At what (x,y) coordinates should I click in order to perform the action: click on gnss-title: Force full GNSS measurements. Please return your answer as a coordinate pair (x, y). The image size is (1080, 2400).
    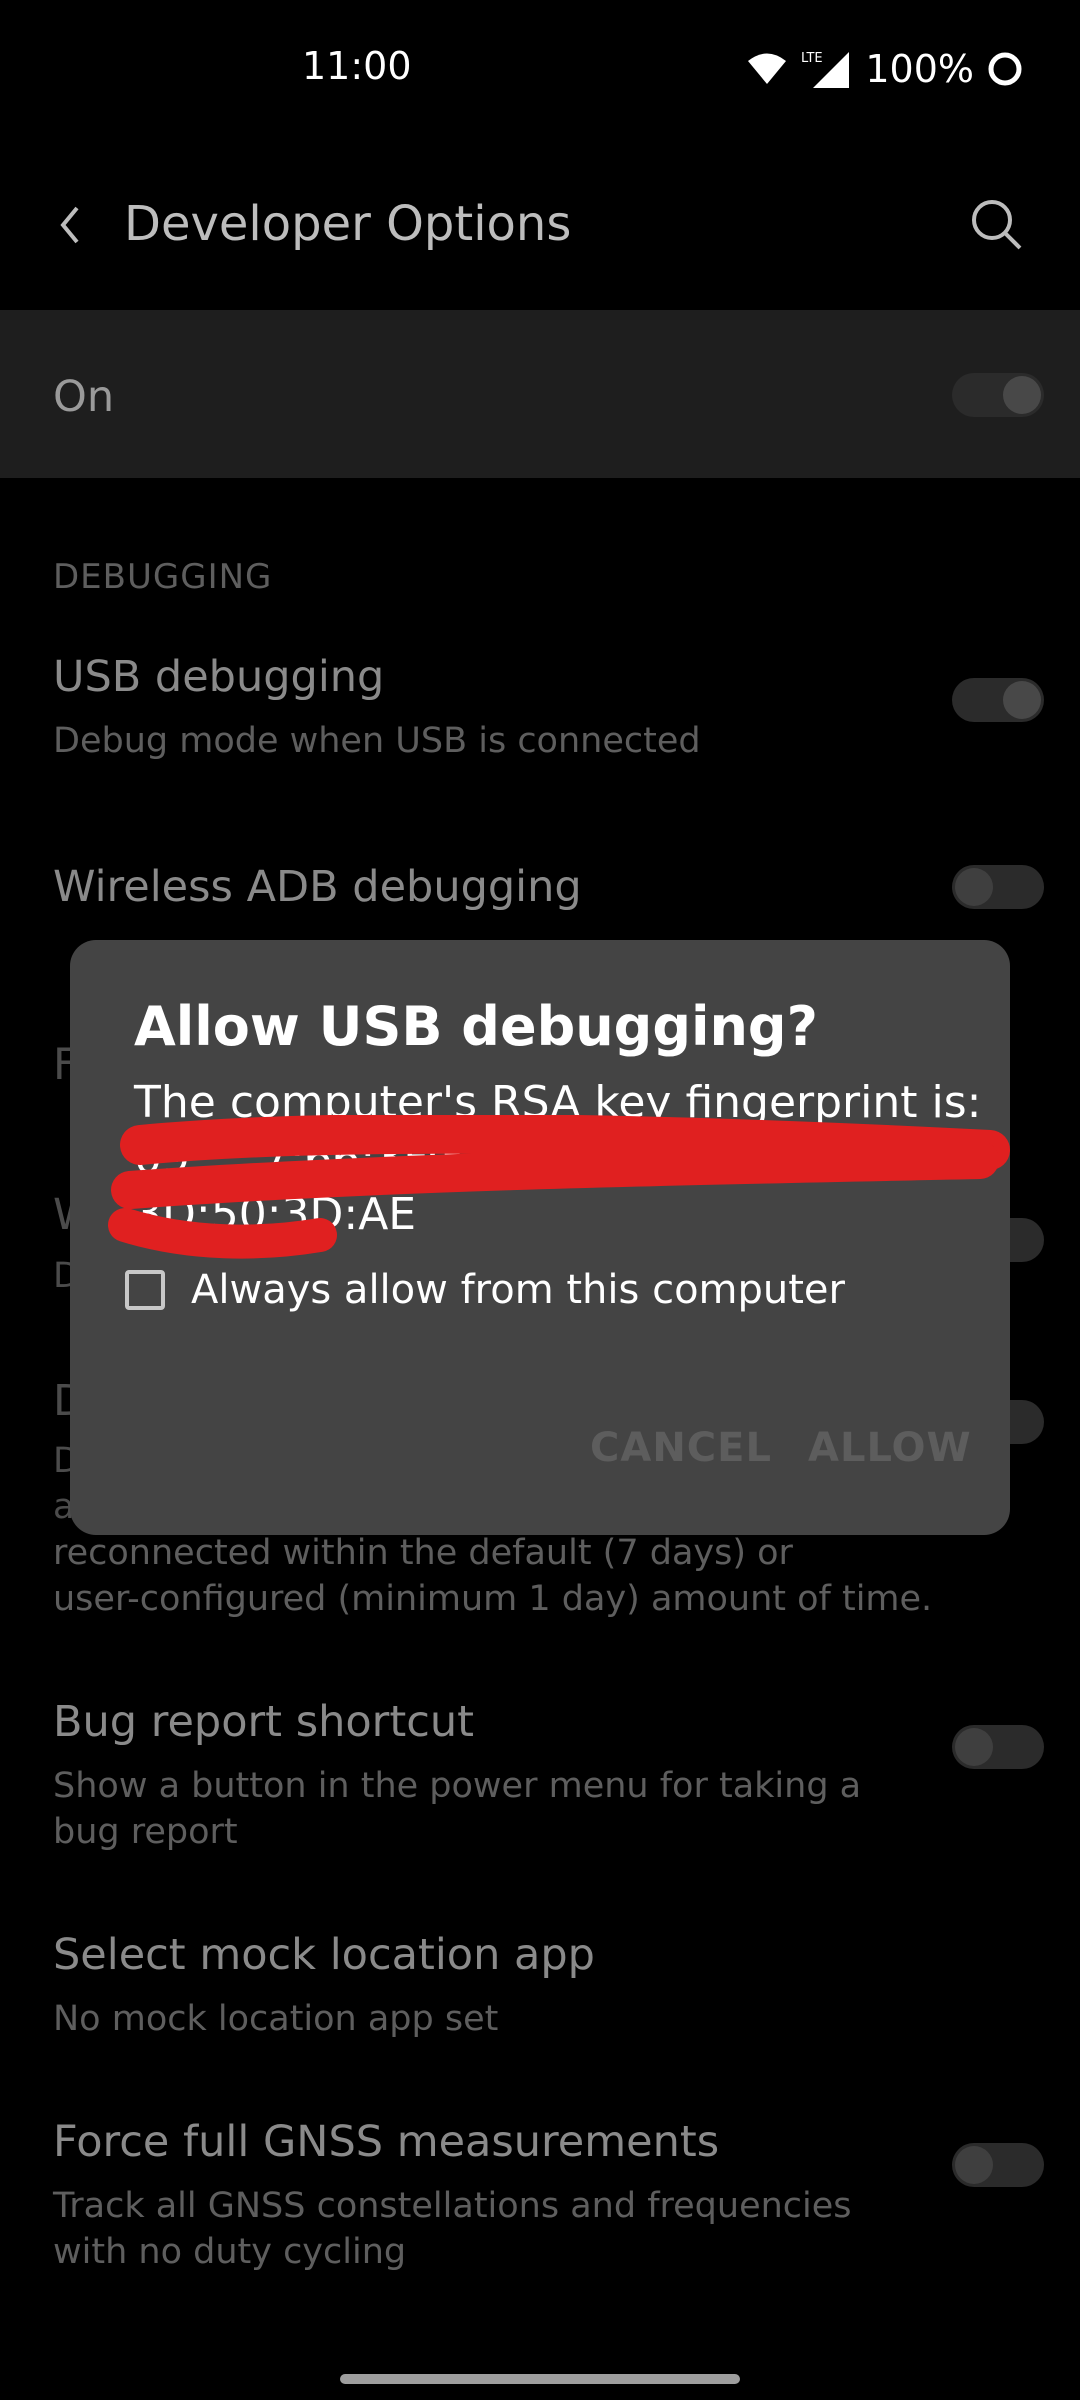
    Looking at the image, I should click on (386, 2142).